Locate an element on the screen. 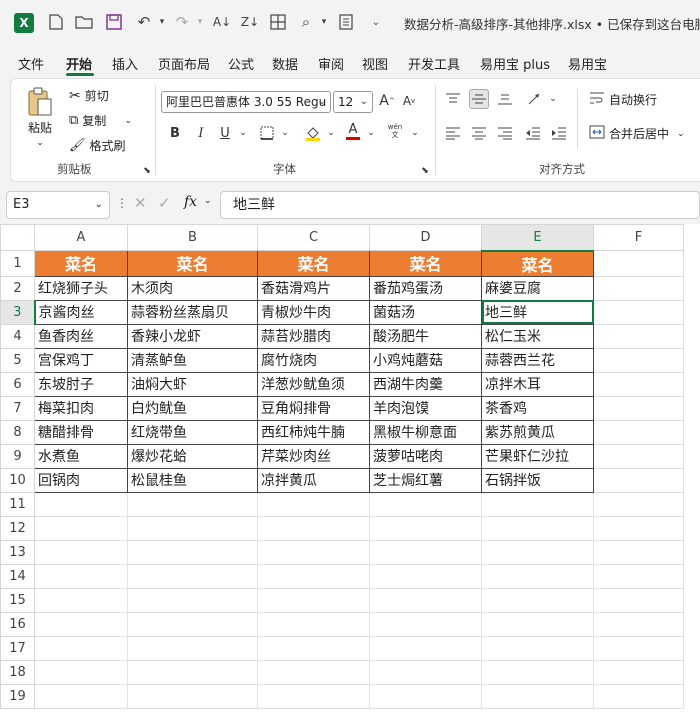 Image resolution: width=700 pixels, height=720 pixels. cut-button: ✂ 剪切 is located at coordinates (89, 95).